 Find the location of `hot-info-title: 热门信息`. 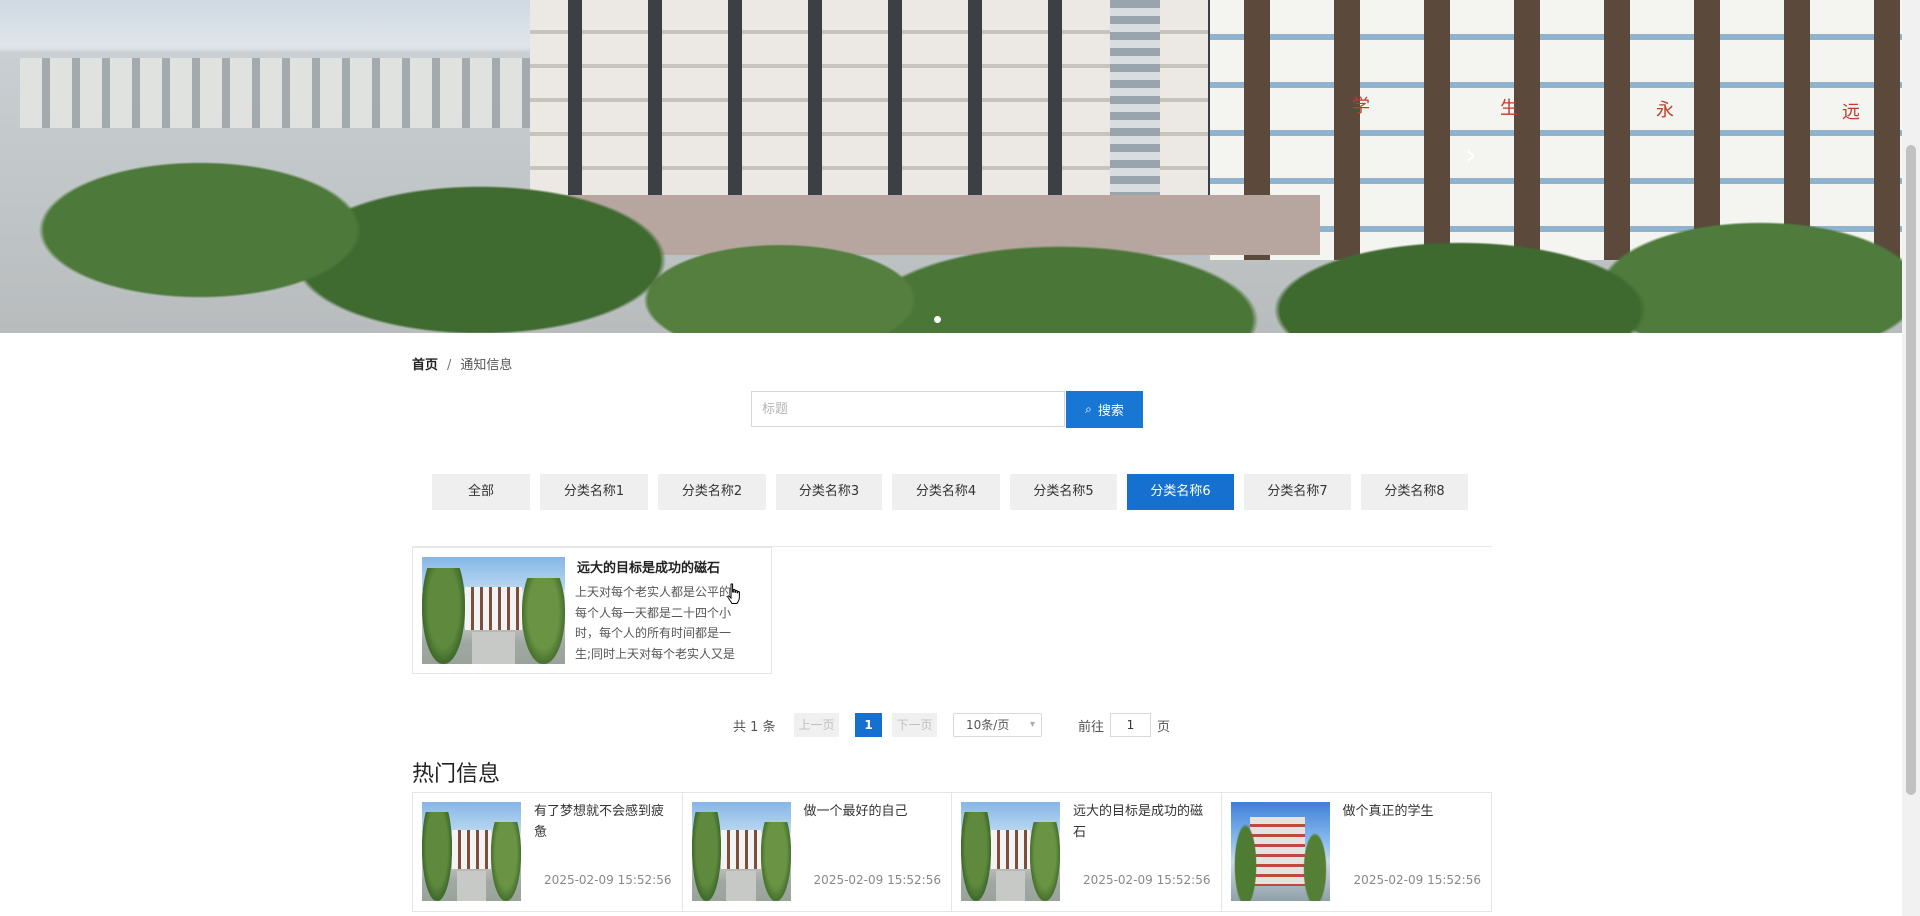

hot-info-title: 热门信息 is located at coordinates (456, 774).